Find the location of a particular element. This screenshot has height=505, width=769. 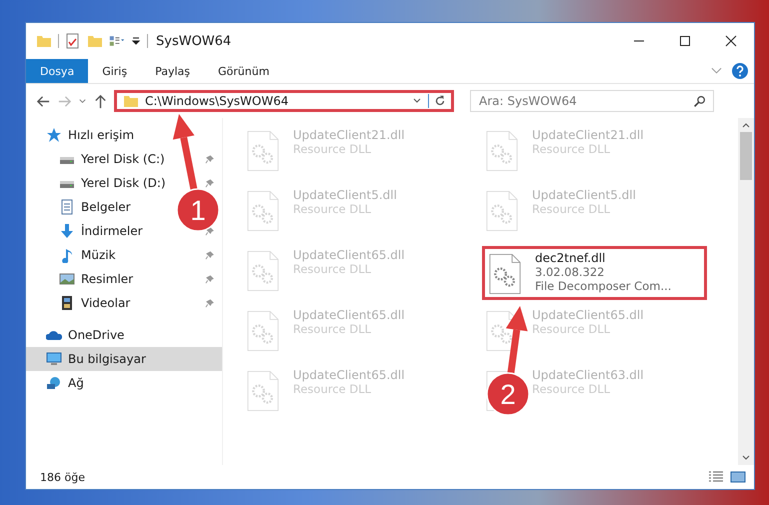

details-view-icon is located at coordinates (716, 477).